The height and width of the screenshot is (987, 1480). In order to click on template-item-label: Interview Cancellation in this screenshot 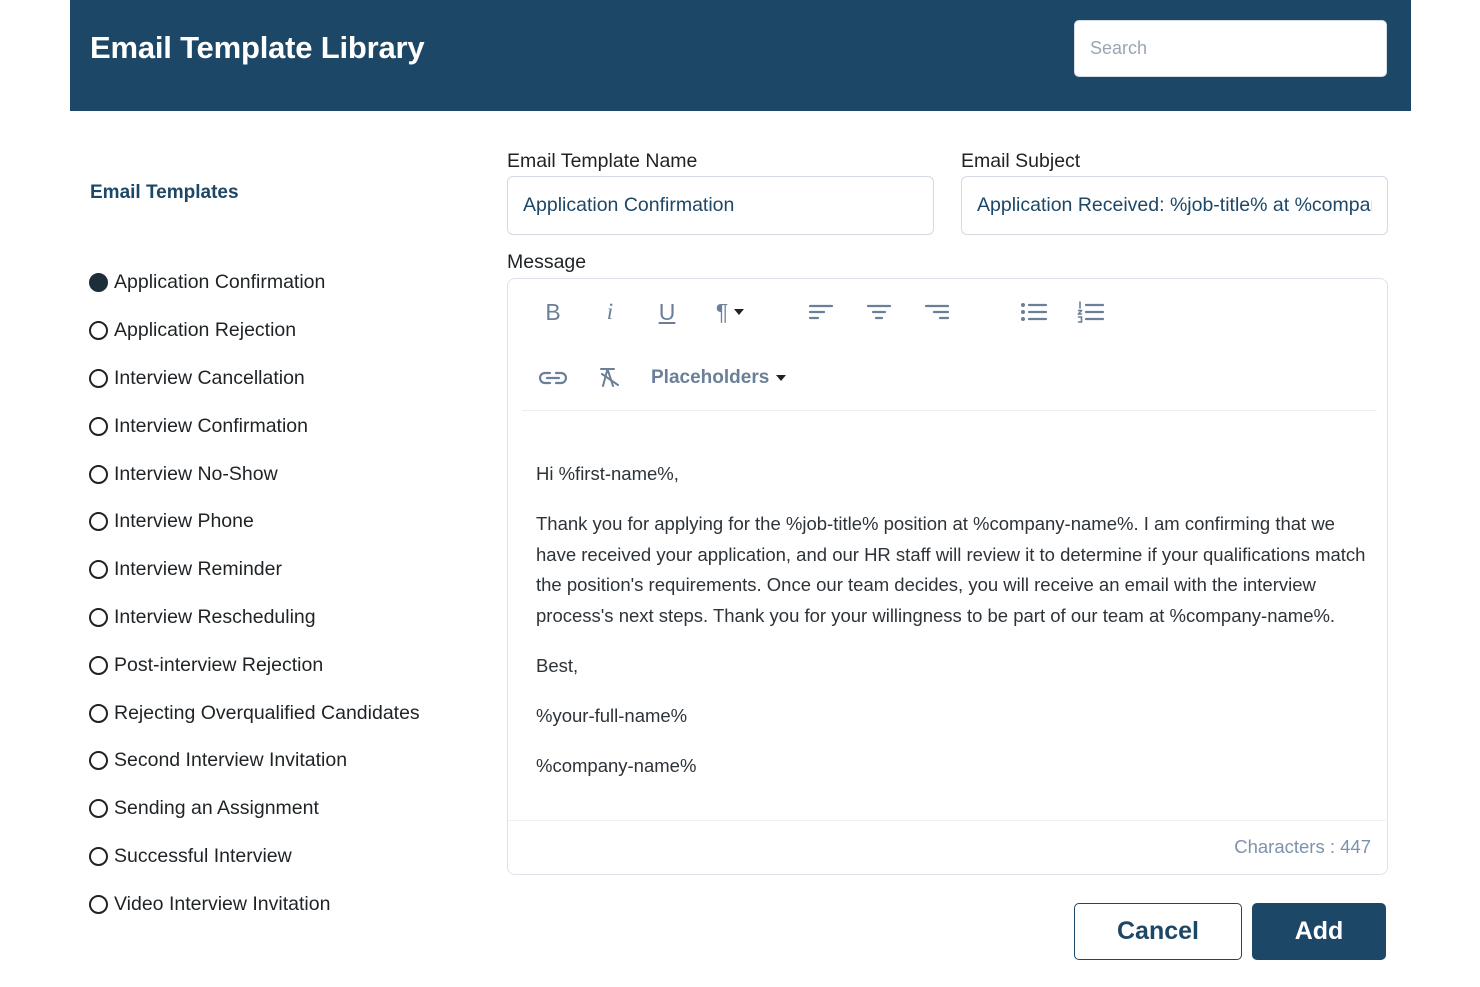, I will do `click(209, 377)`.